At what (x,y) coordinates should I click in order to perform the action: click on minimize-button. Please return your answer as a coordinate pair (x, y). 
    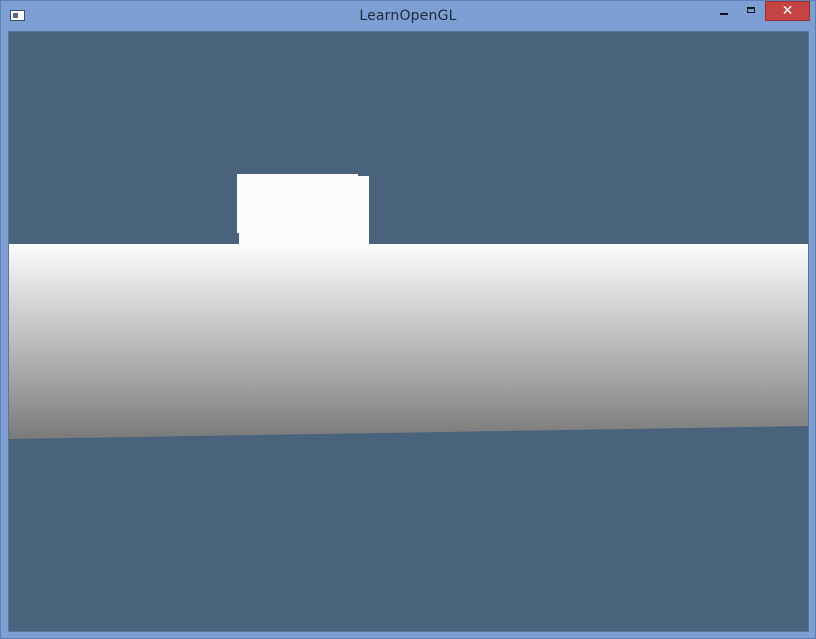
    Looking at the image, I should click on (725, 11).